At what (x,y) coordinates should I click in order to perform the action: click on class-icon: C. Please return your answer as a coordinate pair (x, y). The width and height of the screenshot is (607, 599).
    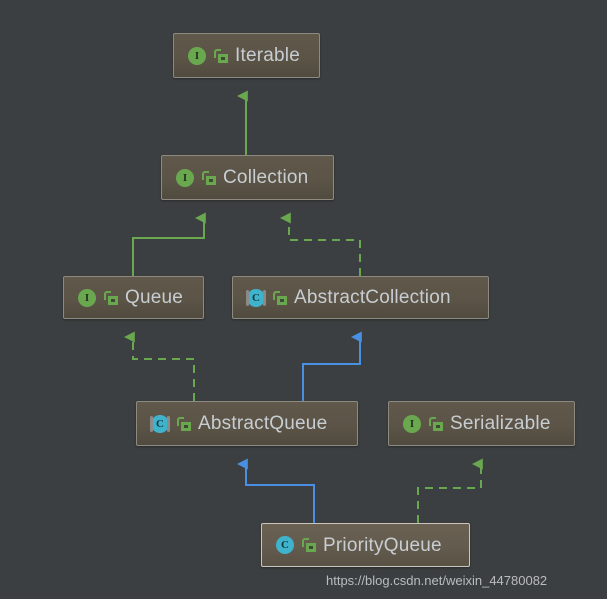
    Looking at the image, I should click on (285, 545).